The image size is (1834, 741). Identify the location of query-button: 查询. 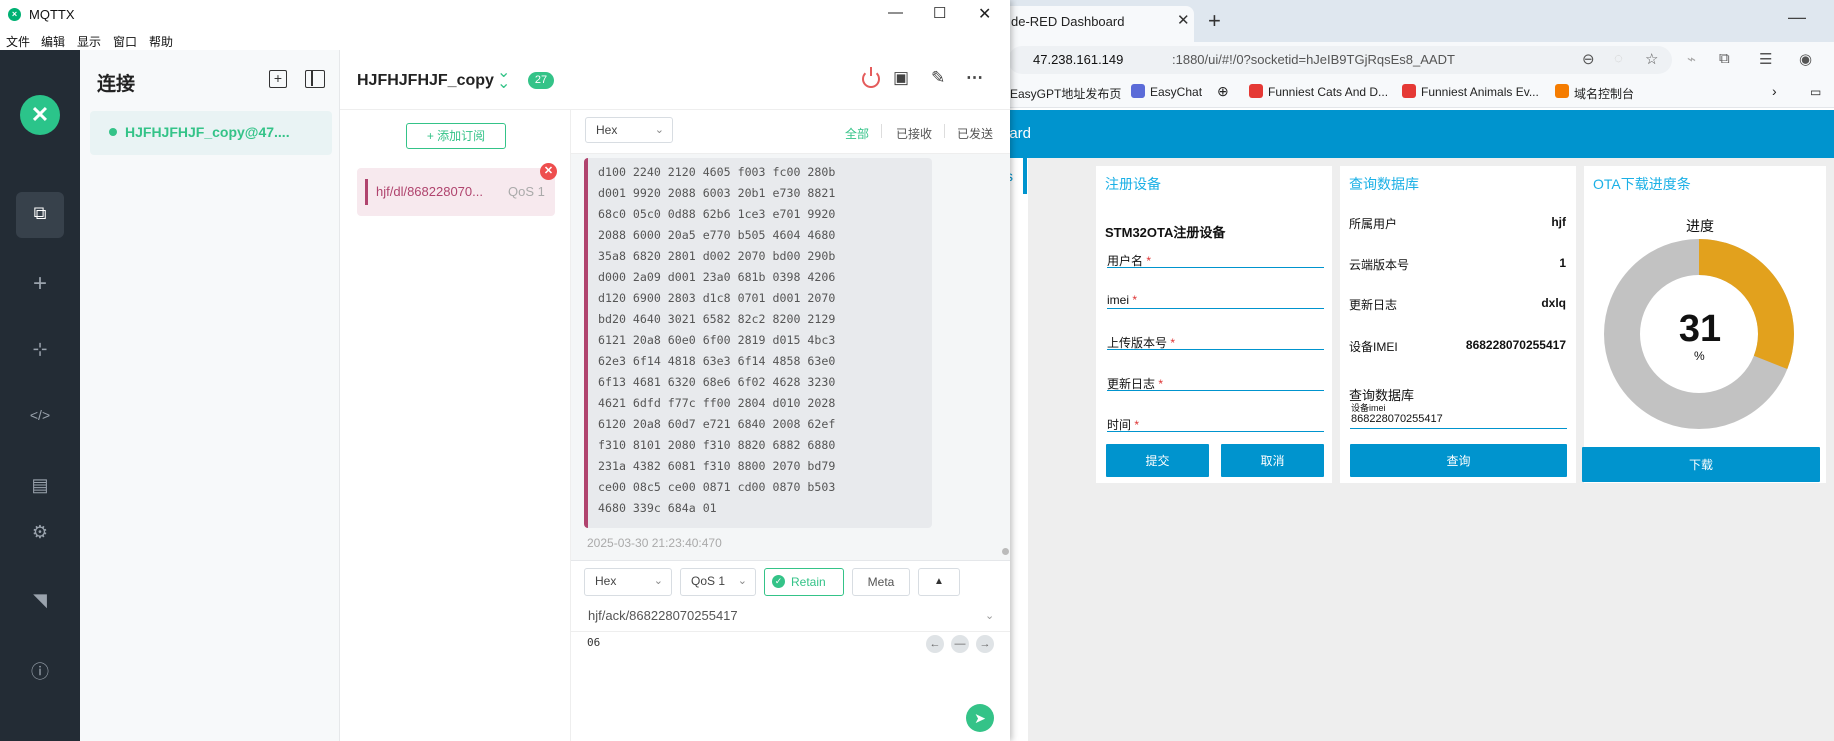
(1458, 460).